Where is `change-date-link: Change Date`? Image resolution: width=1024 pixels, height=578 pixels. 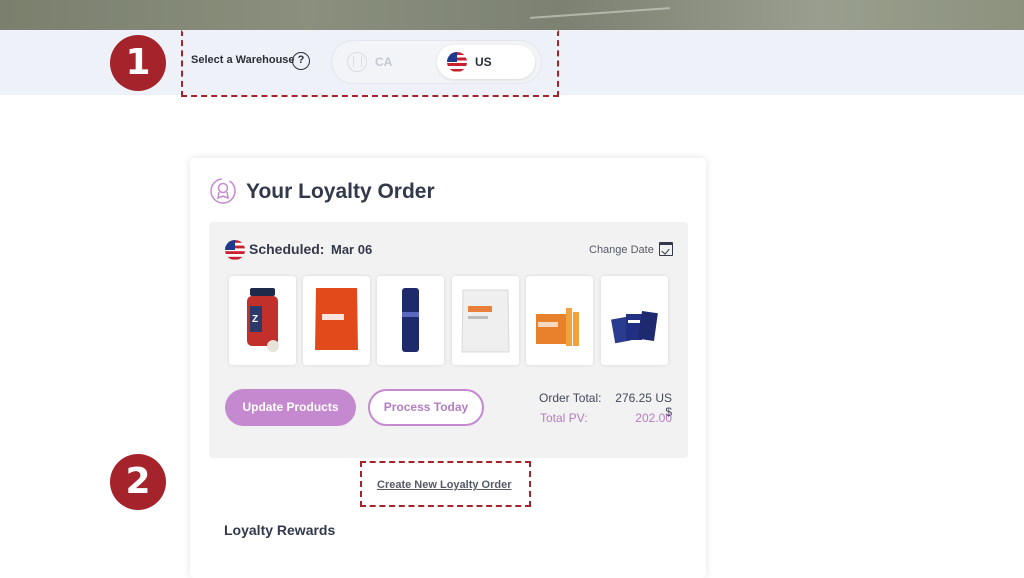
change-date-link: Change Date is located at coordinates (621, 250).